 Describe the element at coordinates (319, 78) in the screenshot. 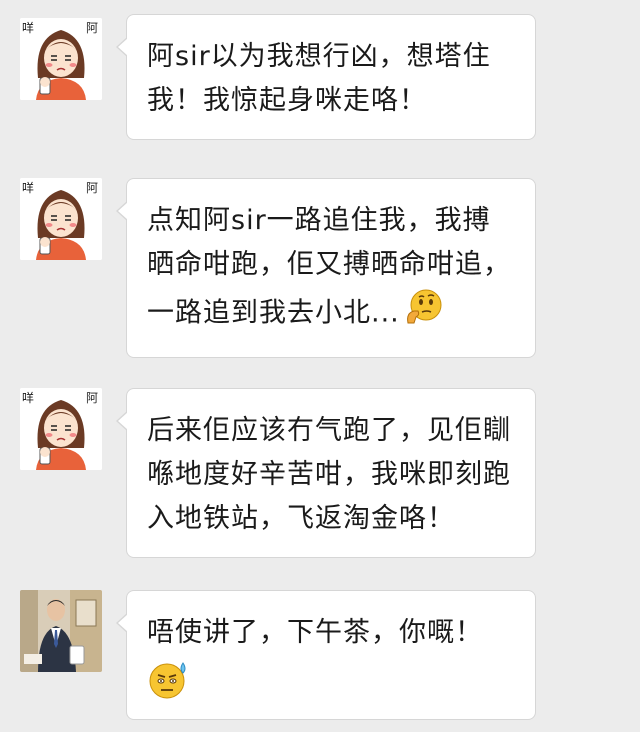

I see `message-text: 阿sir以为我想行凶，想塔住我！我惊起身咪走咯！` at that location.